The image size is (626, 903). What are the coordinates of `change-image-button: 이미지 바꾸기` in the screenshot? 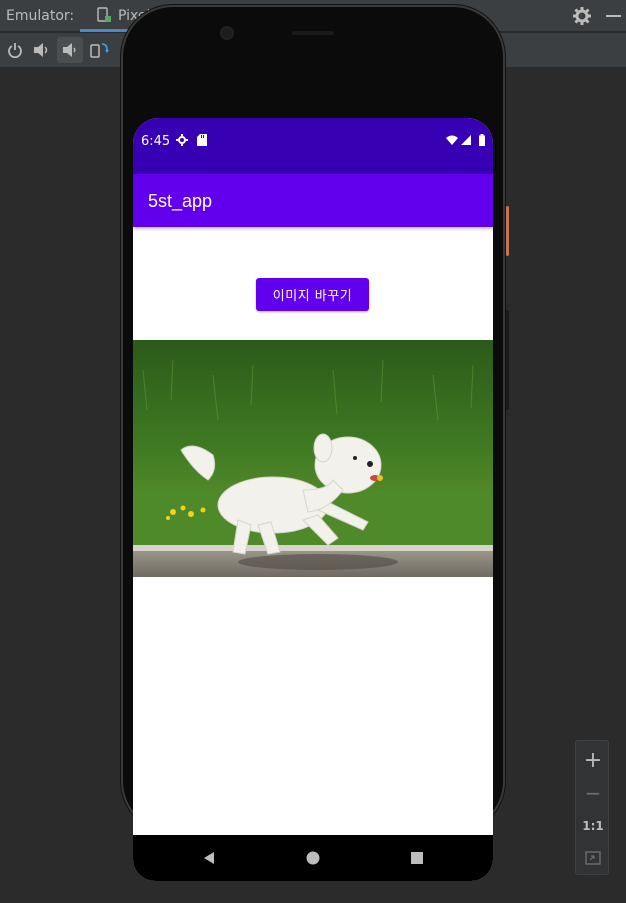 It's located at (312, 294).